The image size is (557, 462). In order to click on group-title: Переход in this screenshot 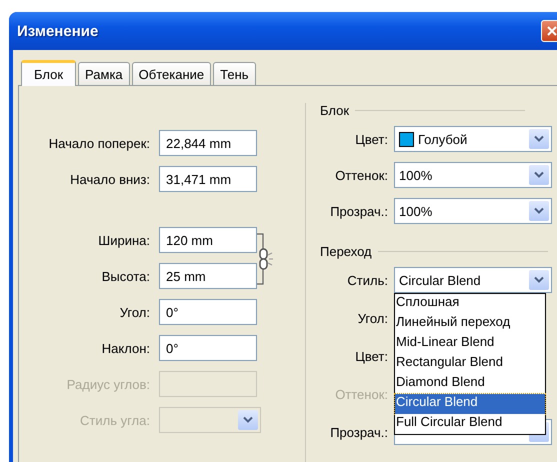, I will do `click(346, 251)`.